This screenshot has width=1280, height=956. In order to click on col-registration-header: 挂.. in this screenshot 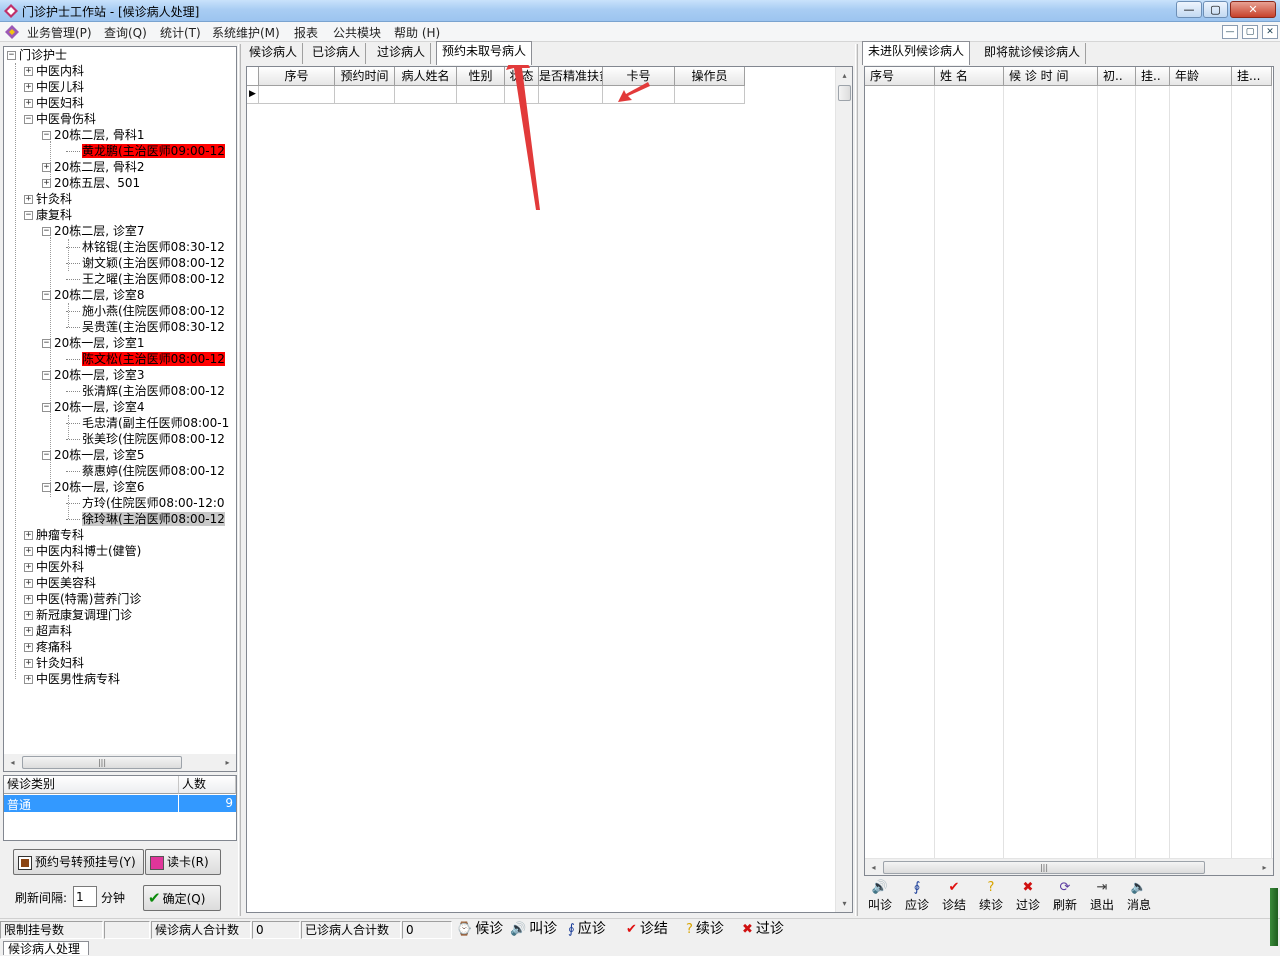, I will do `click(1153, 76)`.